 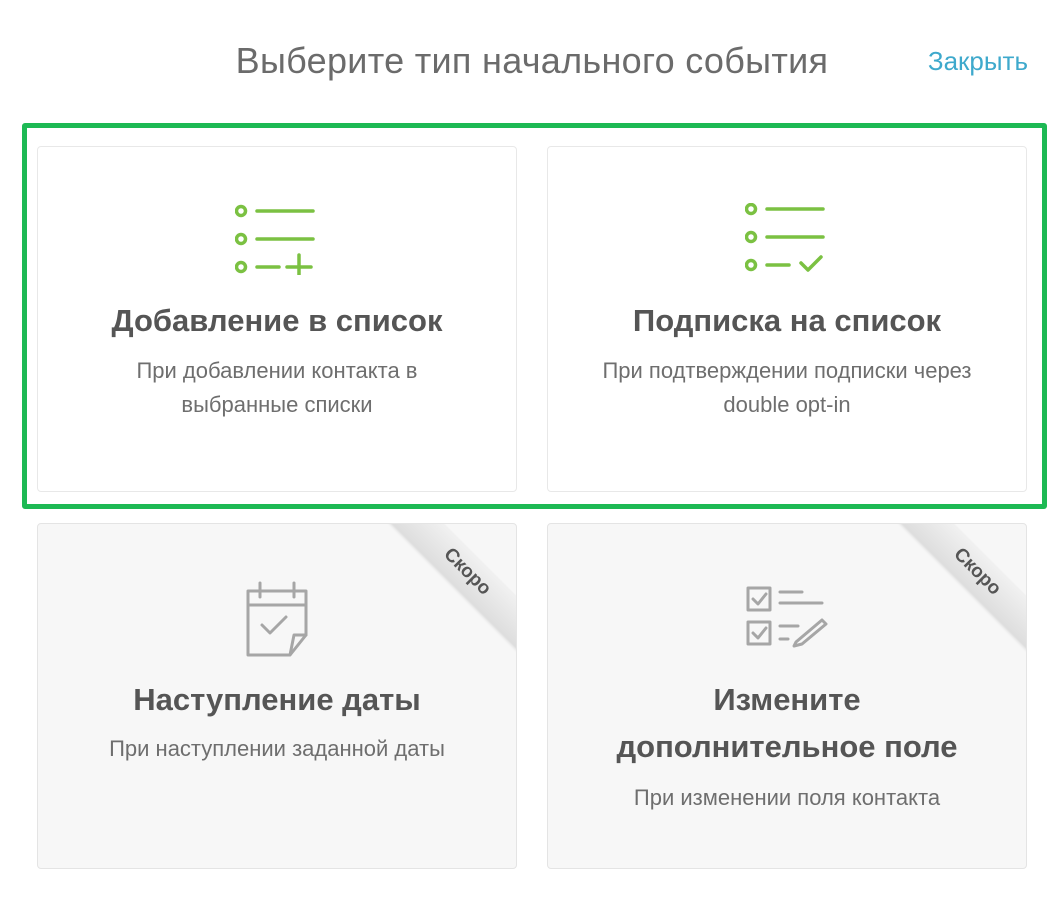 What do you see at coordinates (275, 239) in the screenshot?
I see `list-add-icon` at bounding box center [275, 239].